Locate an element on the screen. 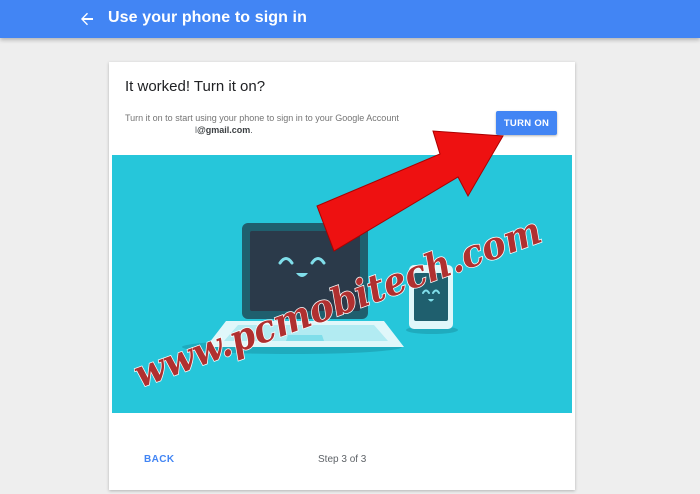 The width and height of the screenshot is (700, 494). step-indicator: Step 3 of 3 is located at coordinates (342, 459).